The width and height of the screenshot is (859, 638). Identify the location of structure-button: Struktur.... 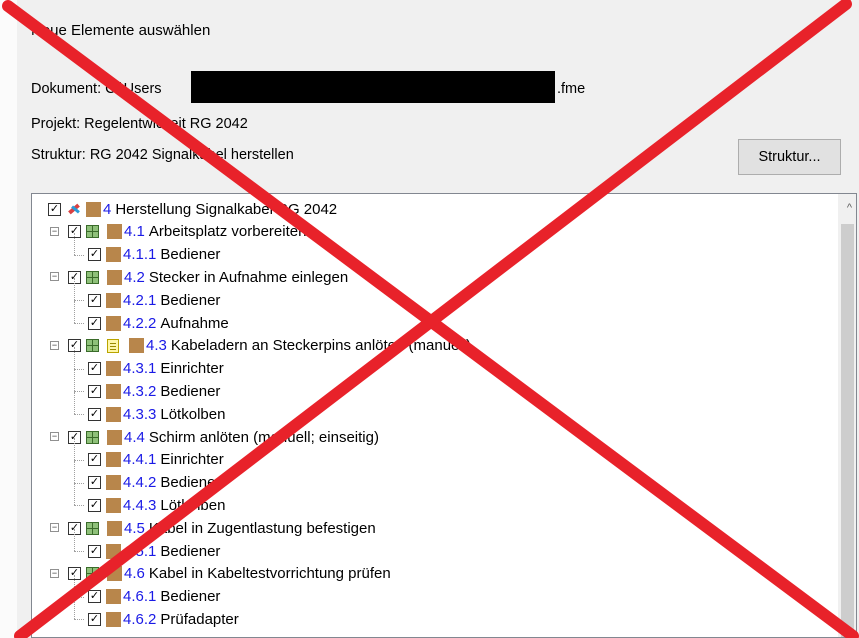
(789, 157).